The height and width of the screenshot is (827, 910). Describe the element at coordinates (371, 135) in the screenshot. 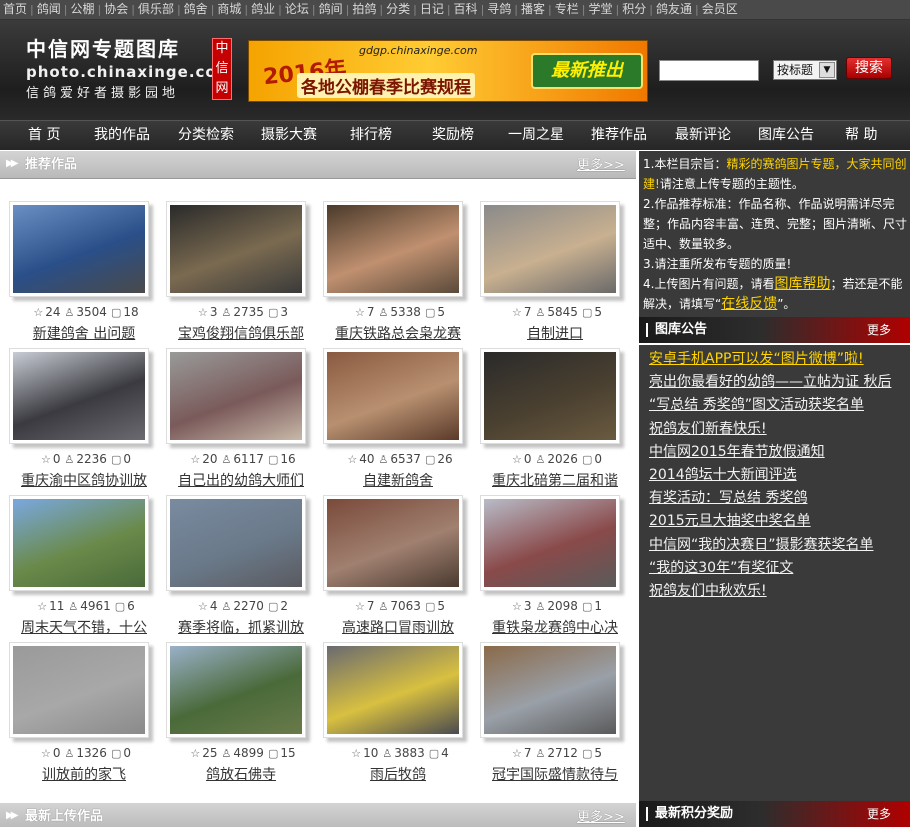

I see `nav-item: 排行榜` at that location.